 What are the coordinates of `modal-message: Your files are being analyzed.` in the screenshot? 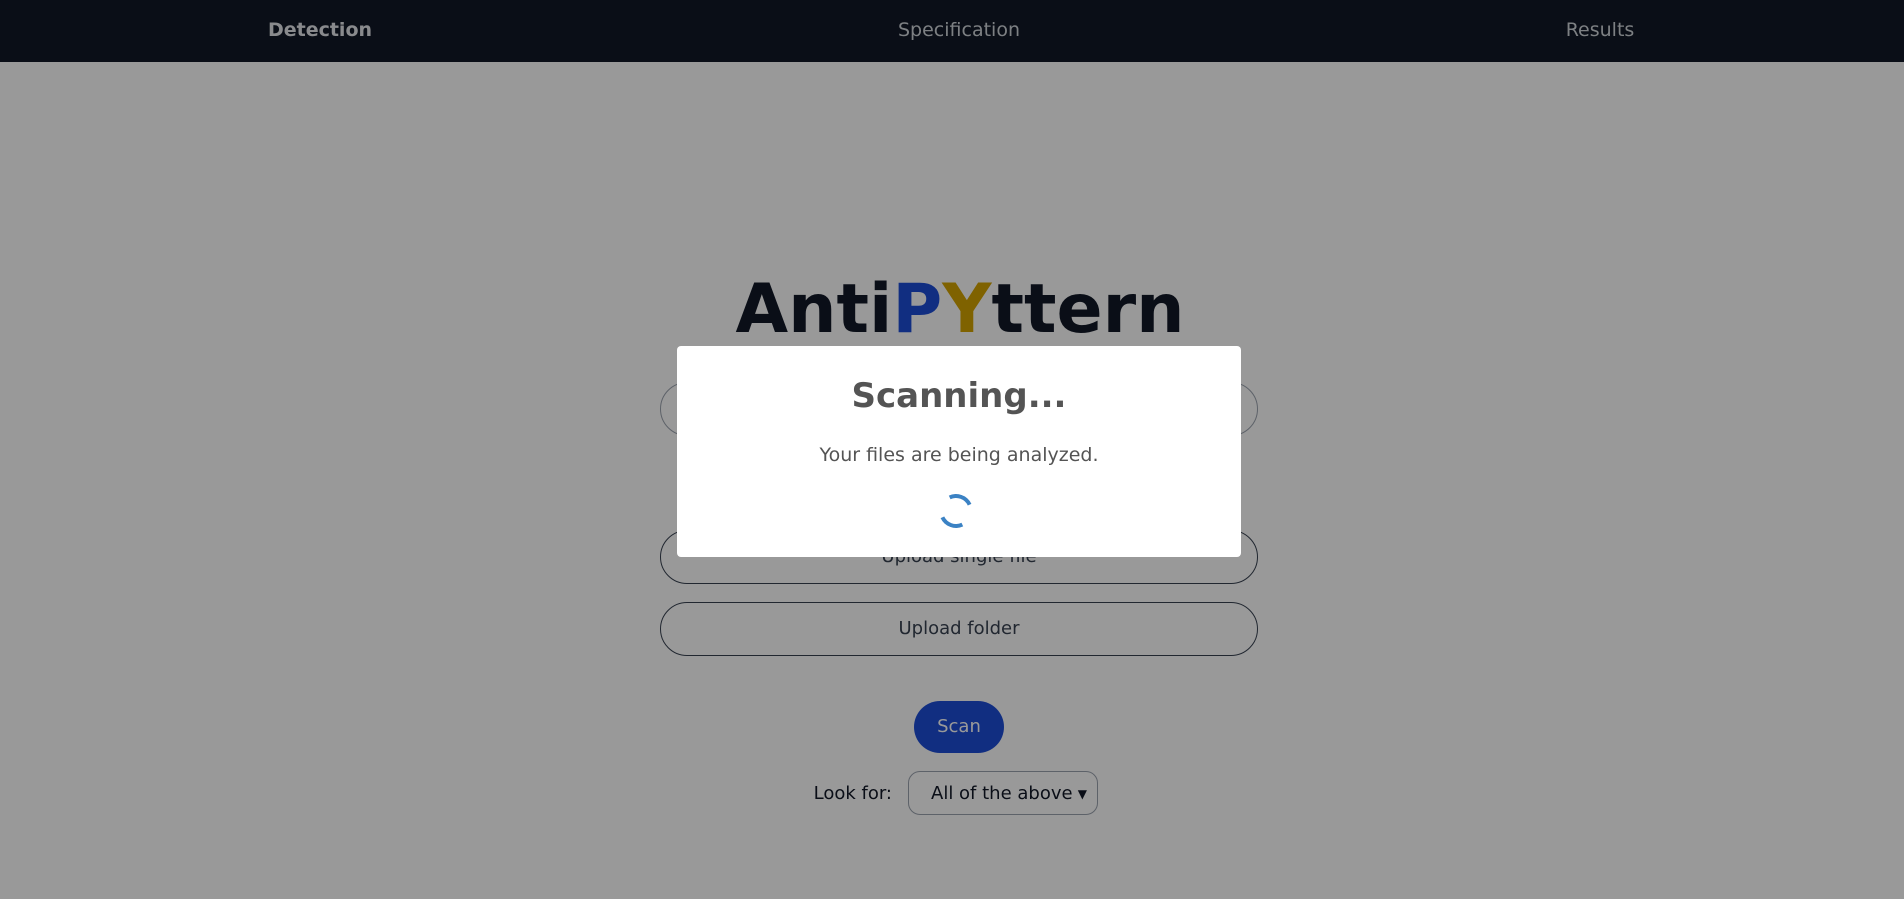 It's located at (959, 455).